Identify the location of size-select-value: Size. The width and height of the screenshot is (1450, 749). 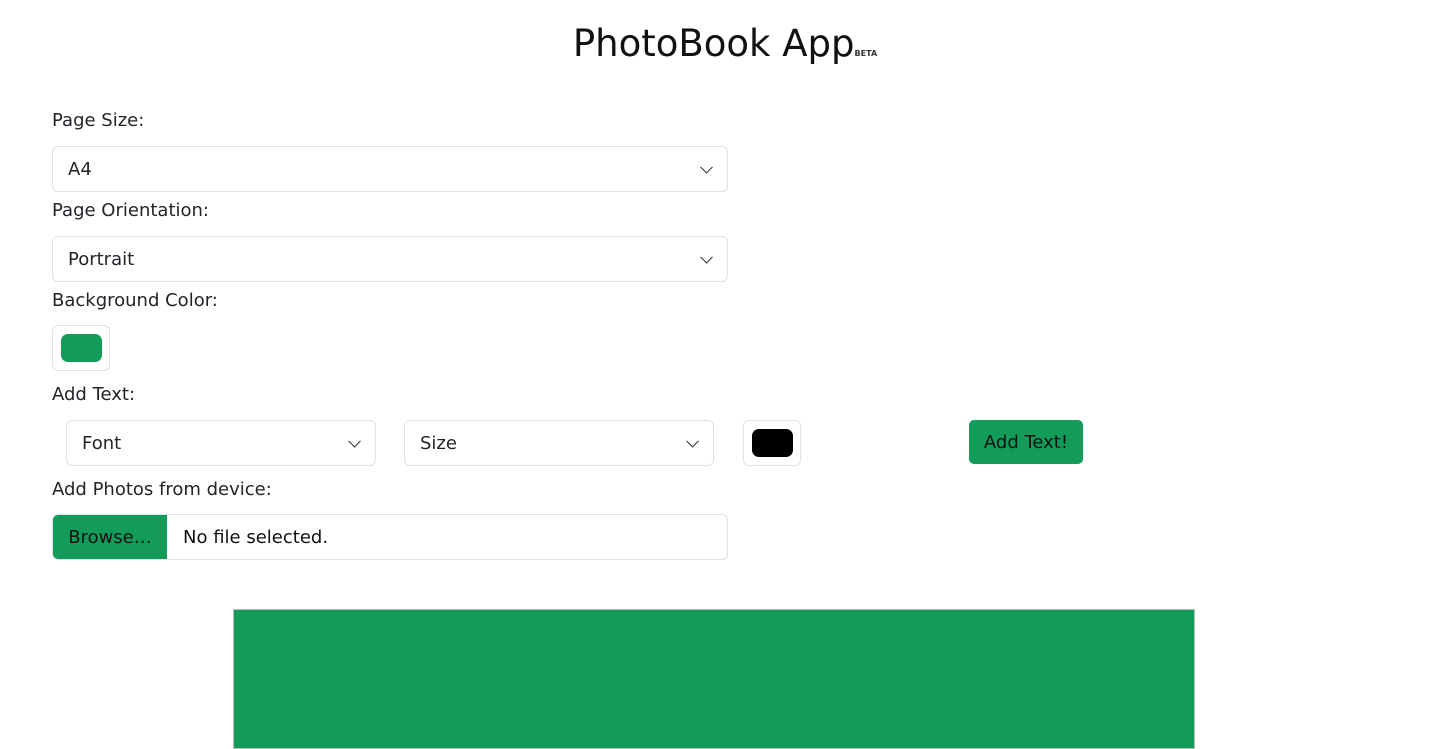
(438, 443).